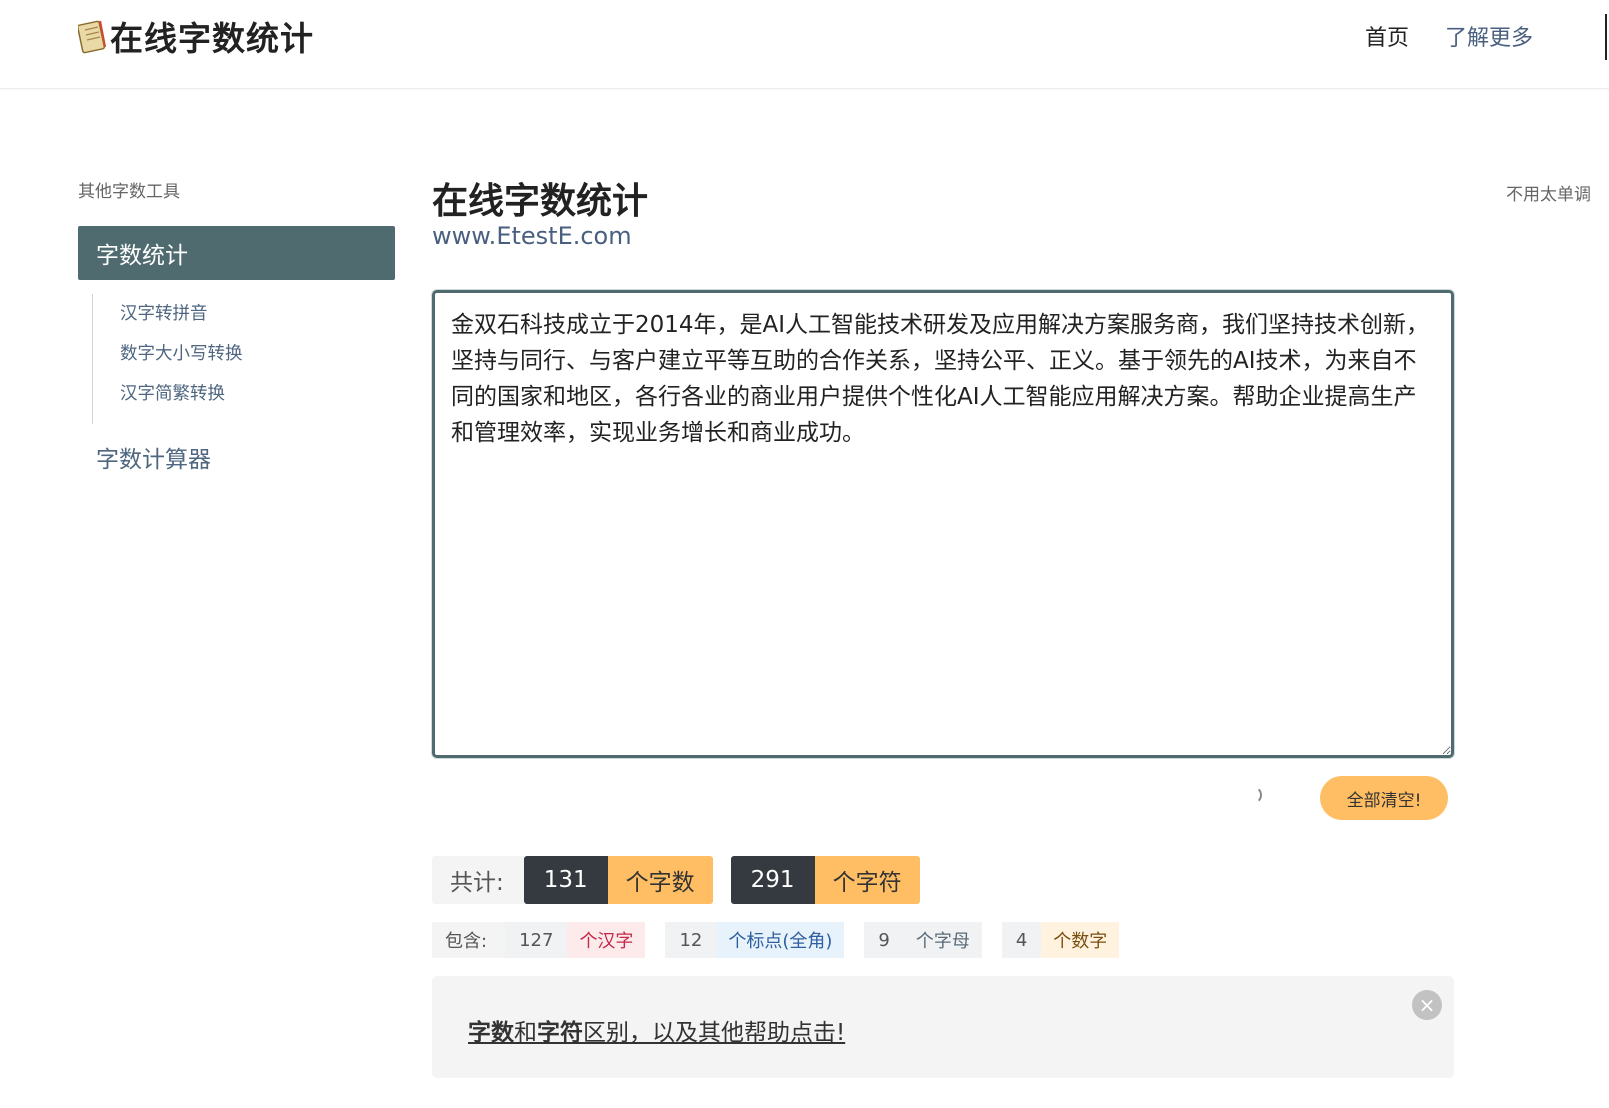 The image size is (1609, 1108). I want to click on letter-count: 9, so click(884, 940).